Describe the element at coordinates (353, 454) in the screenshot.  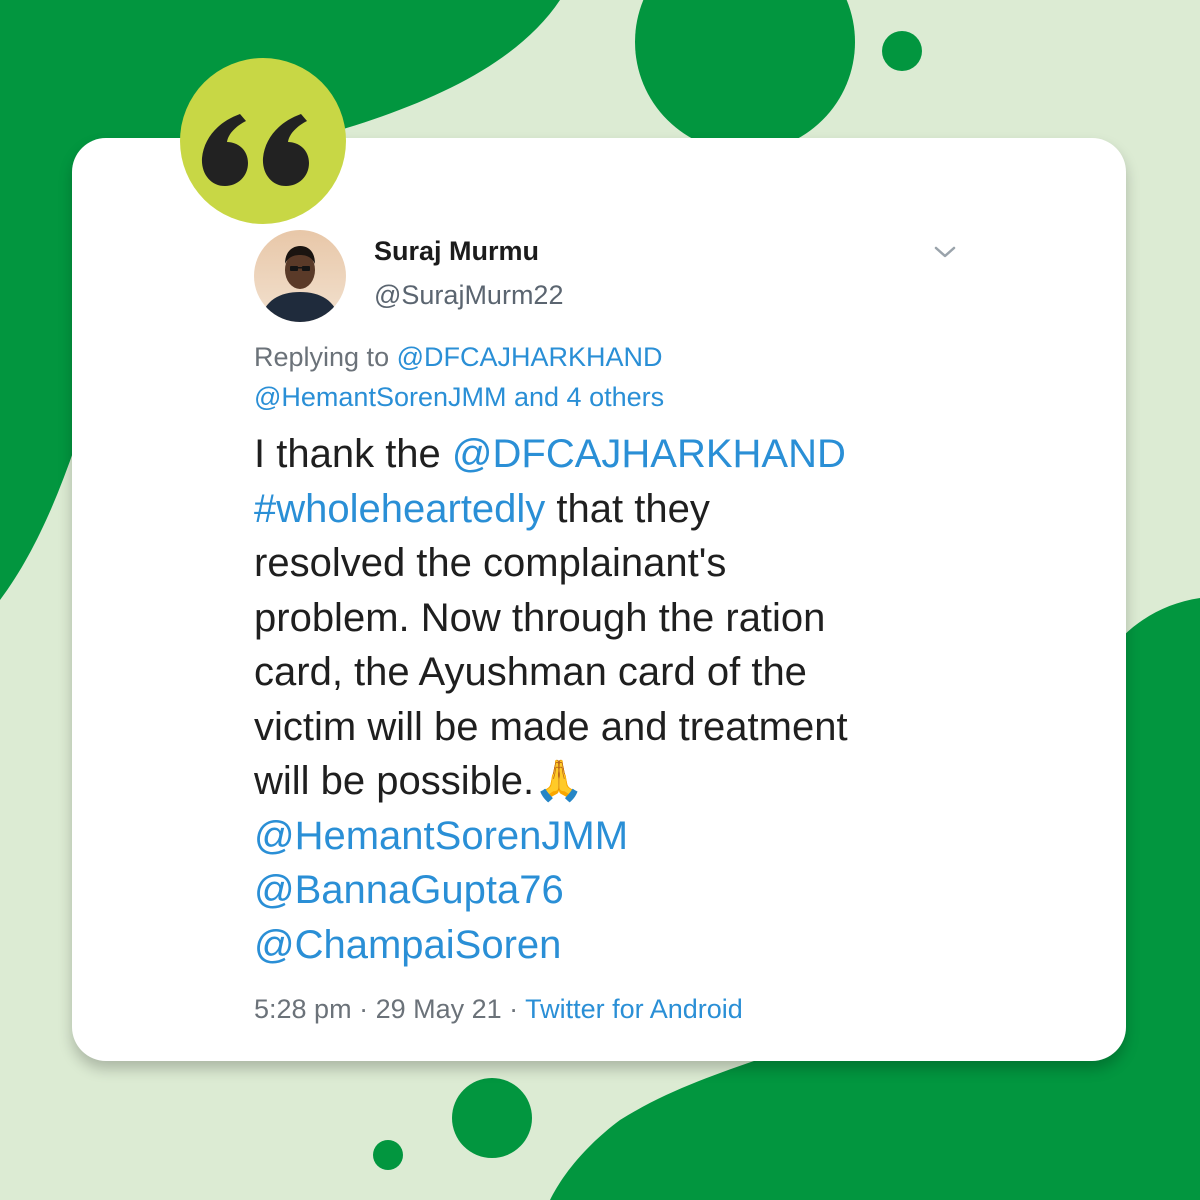
I see `tweet-text-segment: I thank the` at that location.